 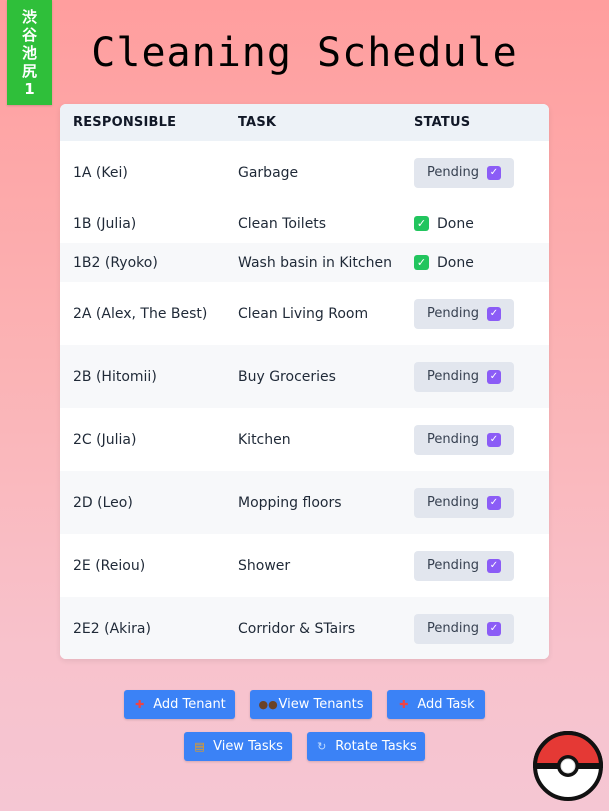 I want to click on task-cell: Mopping floors, so click(x=290, y=502).